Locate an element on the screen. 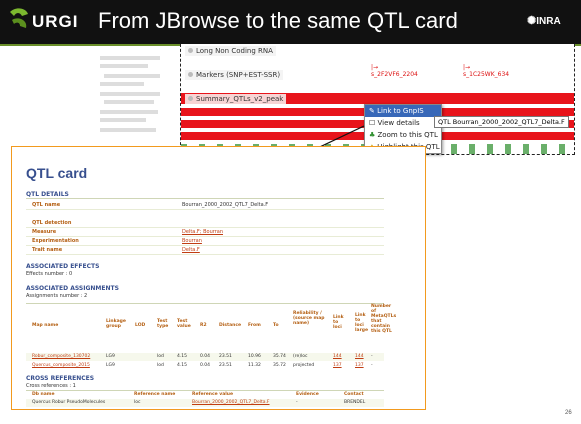 The height and width of the screenshot is (424, 581). marker-label: s_1C25WK_634 is located at coordinates (486, 74).